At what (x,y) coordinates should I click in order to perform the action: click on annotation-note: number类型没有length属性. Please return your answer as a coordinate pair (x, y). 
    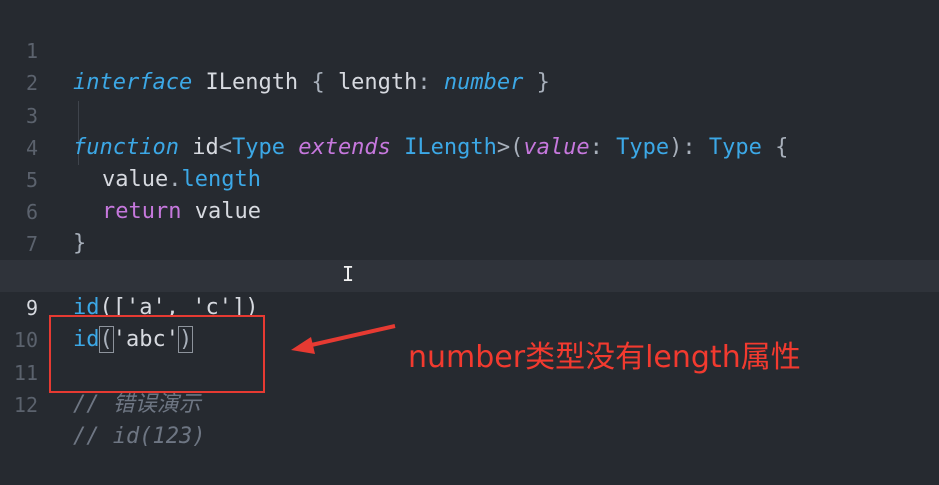
    Looking at the image, I should click on (604, 357).